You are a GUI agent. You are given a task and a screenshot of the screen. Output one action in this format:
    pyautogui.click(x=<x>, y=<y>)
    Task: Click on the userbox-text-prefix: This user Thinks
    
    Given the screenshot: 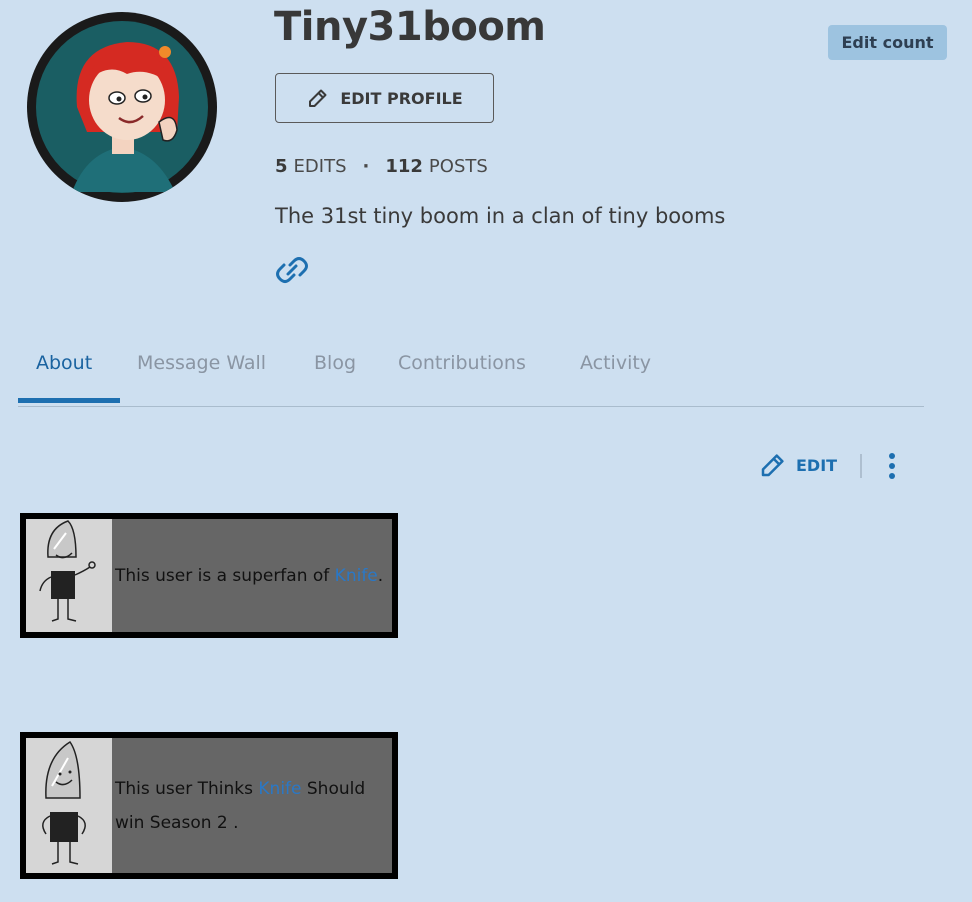 What is the action you would take?
    pyautogui.click(x=187, y=788)
    